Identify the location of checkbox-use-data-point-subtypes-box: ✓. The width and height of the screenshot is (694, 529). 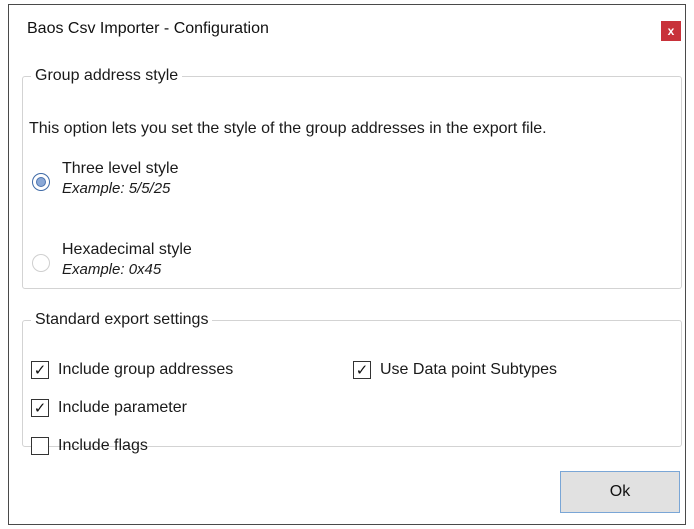
(362, 370).